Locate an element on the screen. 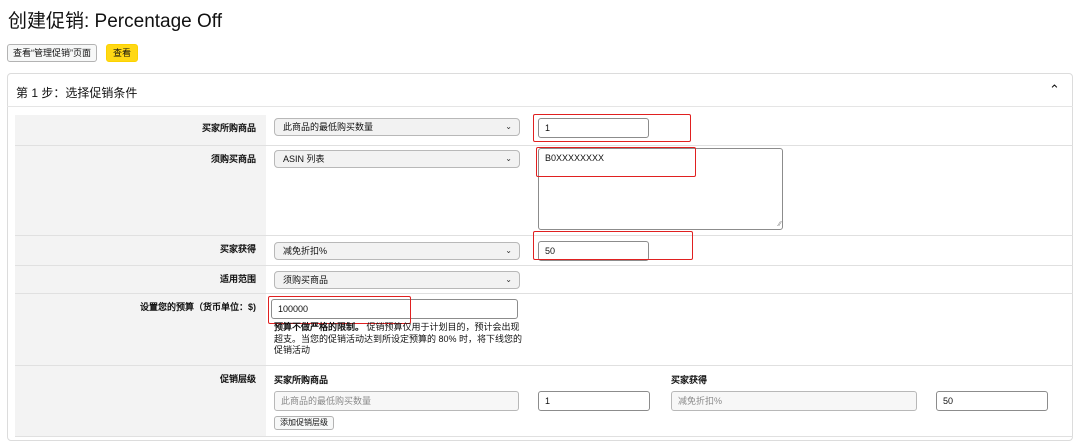 The width and height of the screenshot is (1080, 444). tier-purchase-qty-input: 1 is located at coordinates (594, 401).